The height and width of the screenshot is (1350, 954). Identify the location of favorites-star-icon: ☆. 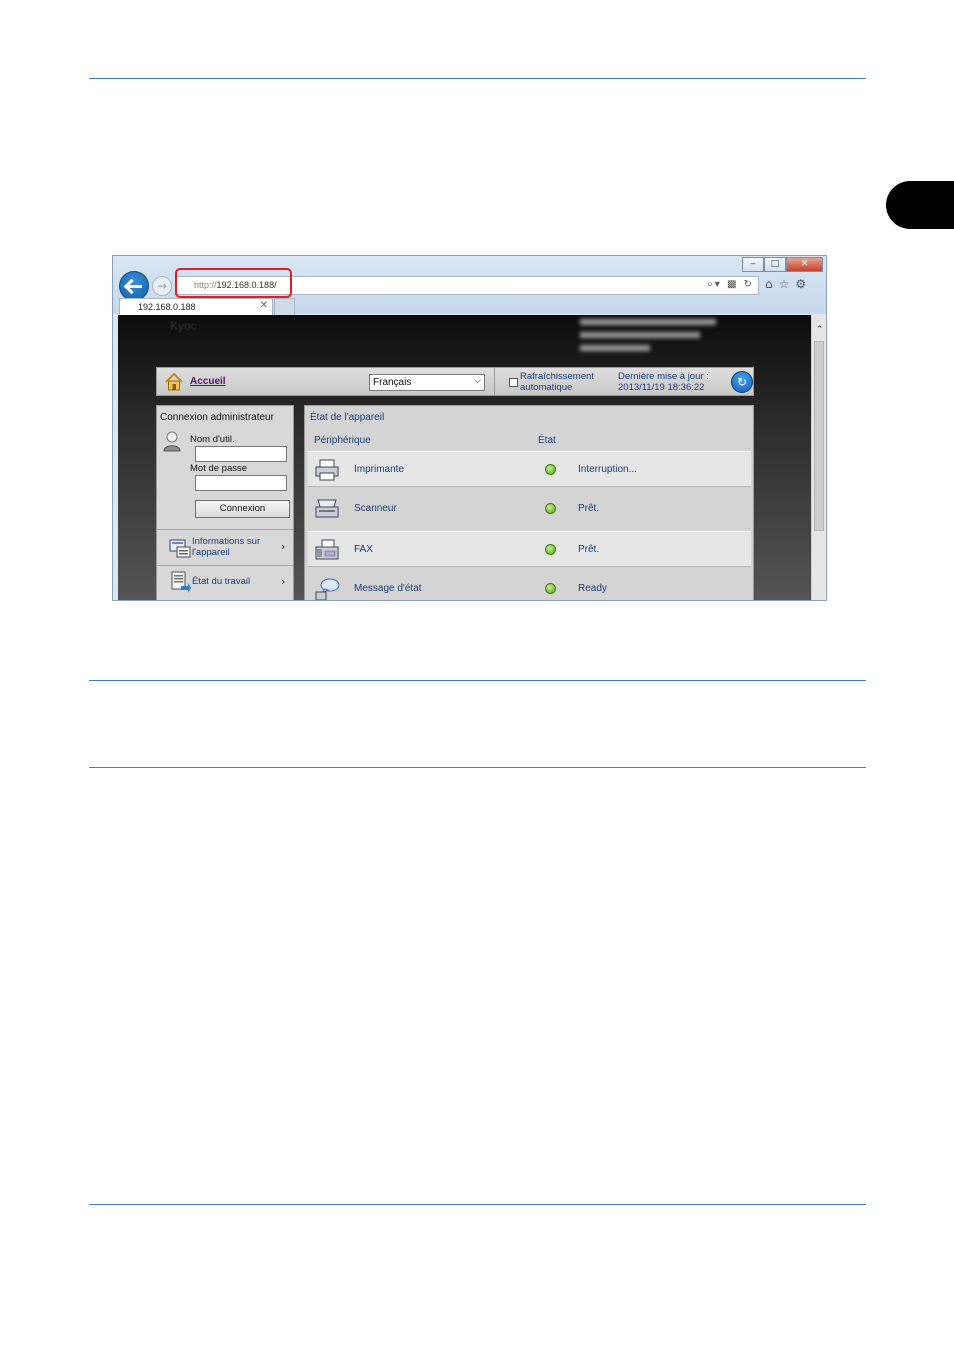
(787, 284).